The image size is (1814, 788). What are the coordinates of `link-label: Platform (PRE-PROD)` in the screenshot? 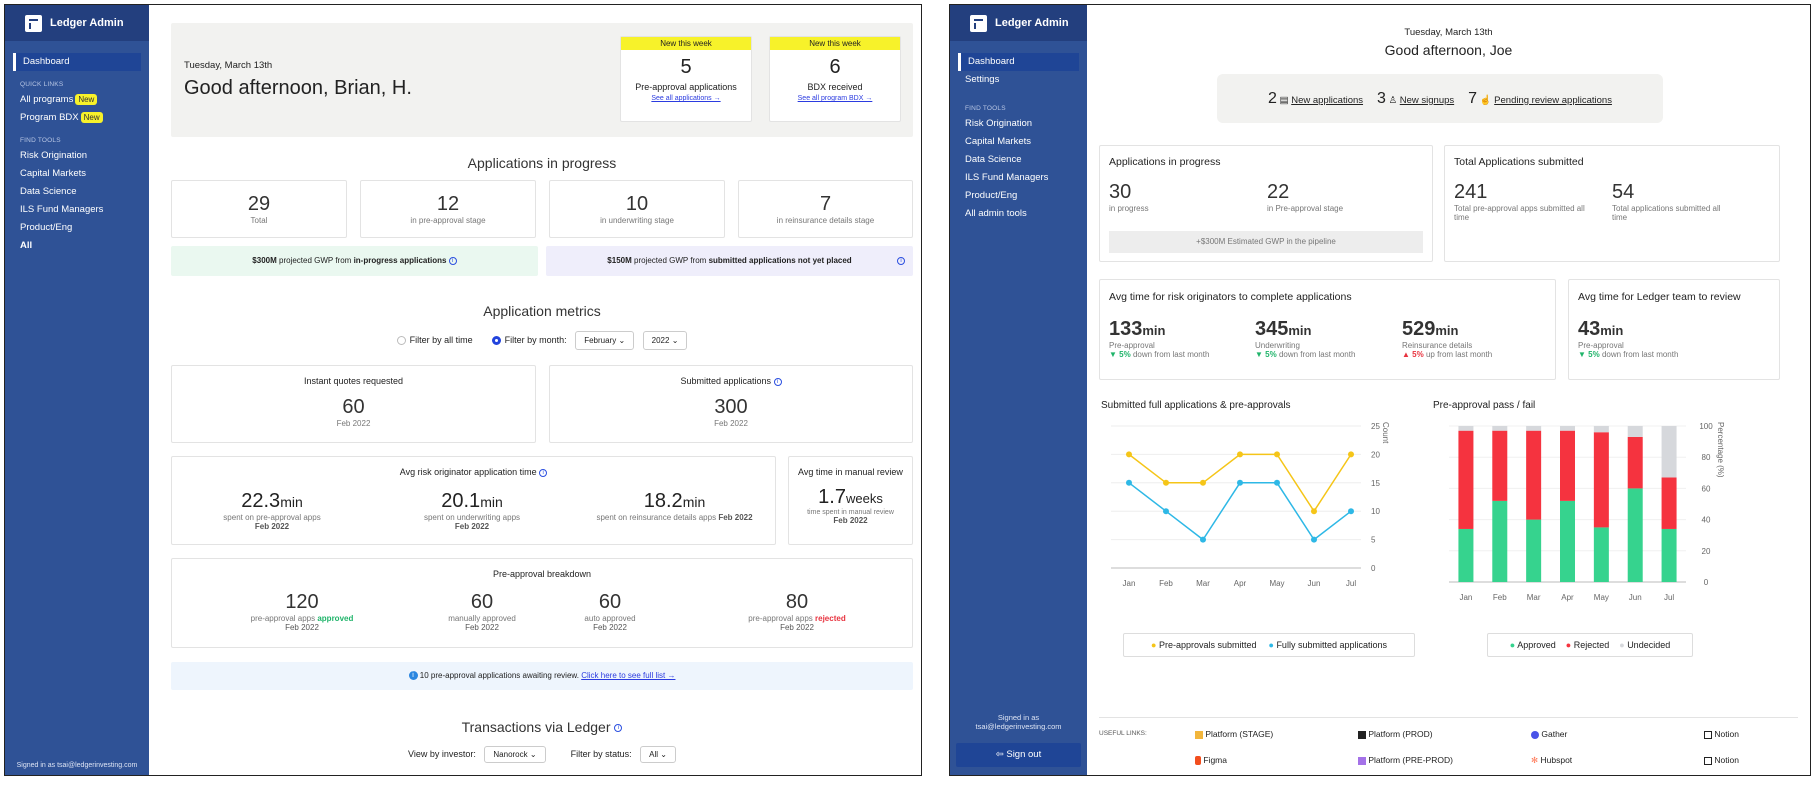 It's located at (1410, 760).